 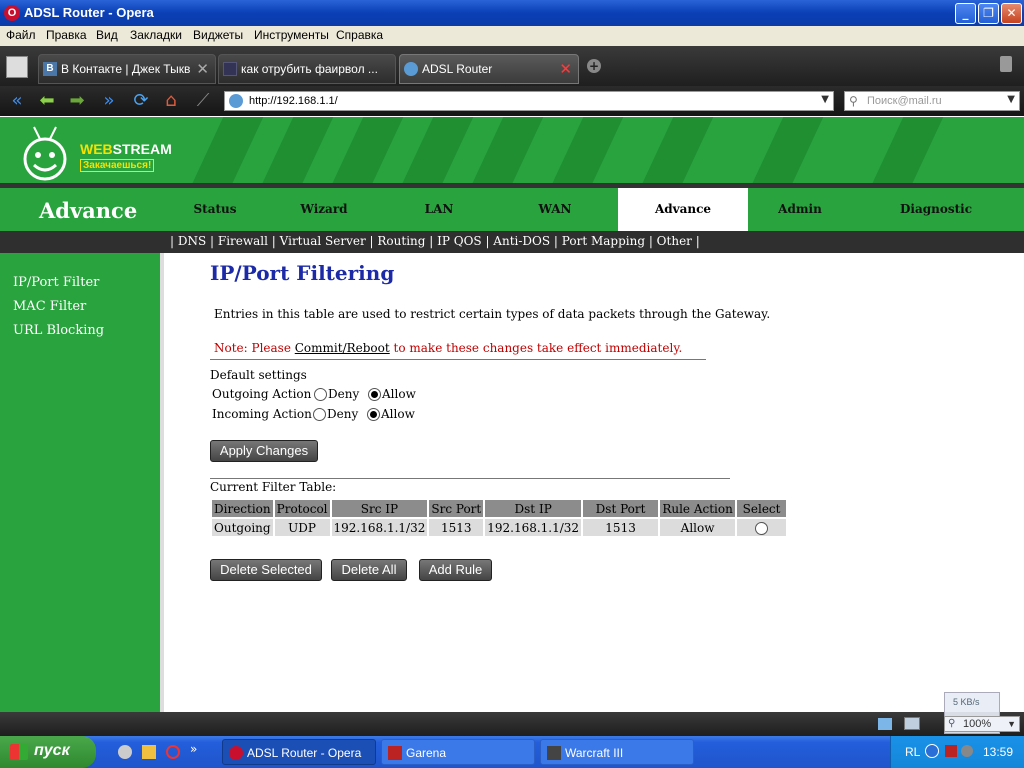 I want to click on nav-lan: LAN, so click(x=439, y=209).